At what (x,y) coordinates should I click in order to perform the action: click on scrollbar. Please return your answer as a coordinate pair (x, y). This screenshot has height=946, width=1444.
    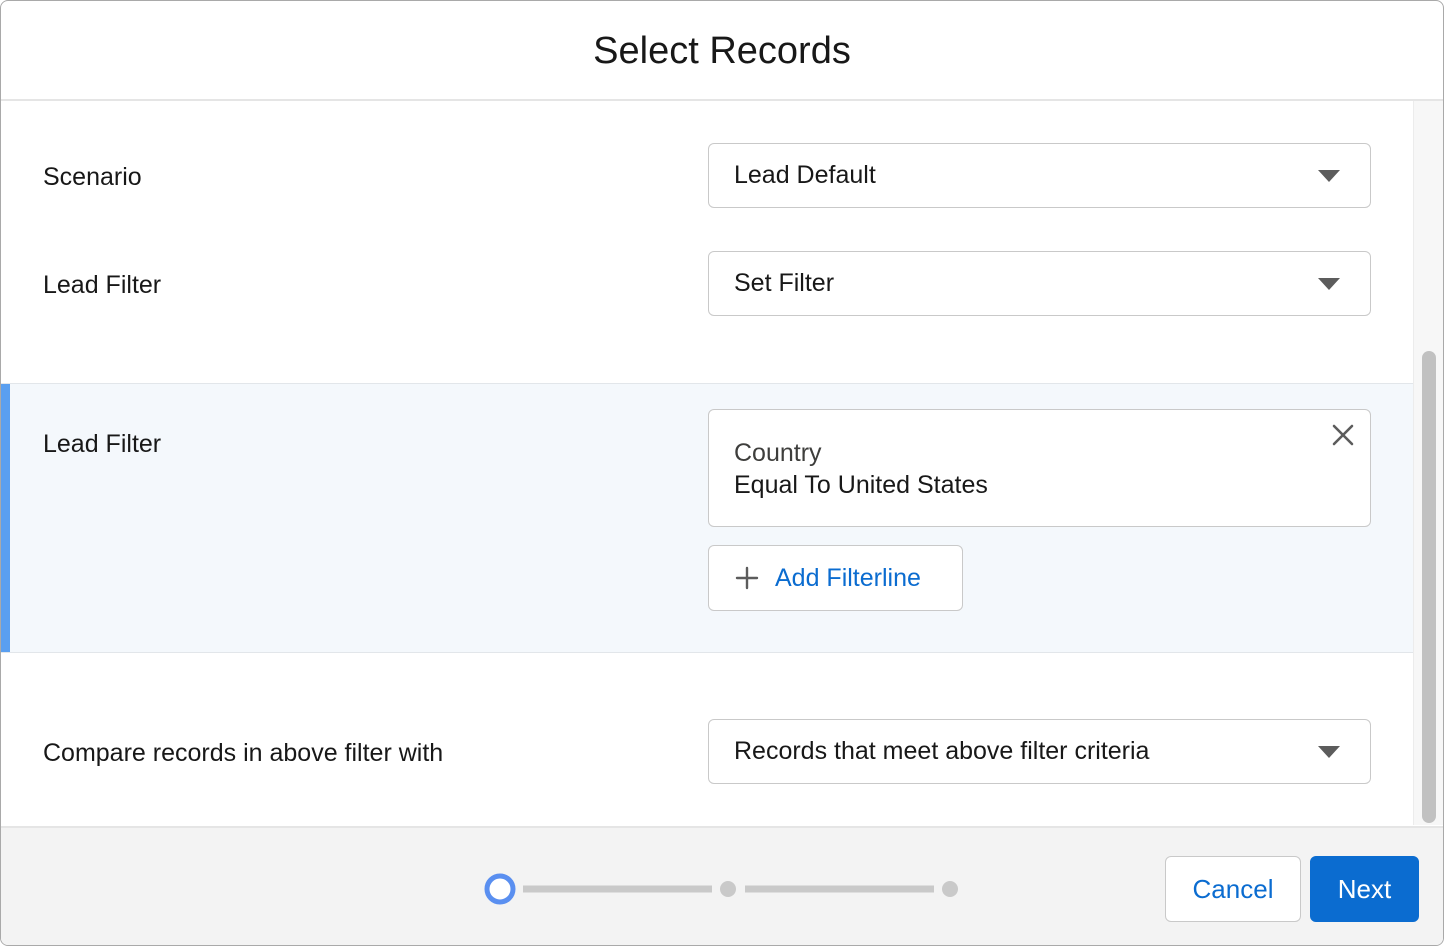
    Looking at the image, I should click on (1428, 463).